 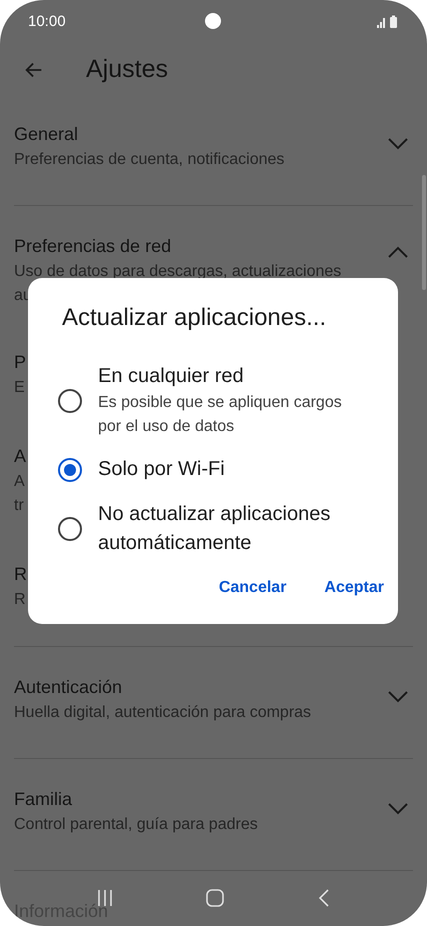 What do you see at coordinates (252, 588) in the screenshot?
I see `dialog-button: Cancelar` at bounding box center [252, 588].